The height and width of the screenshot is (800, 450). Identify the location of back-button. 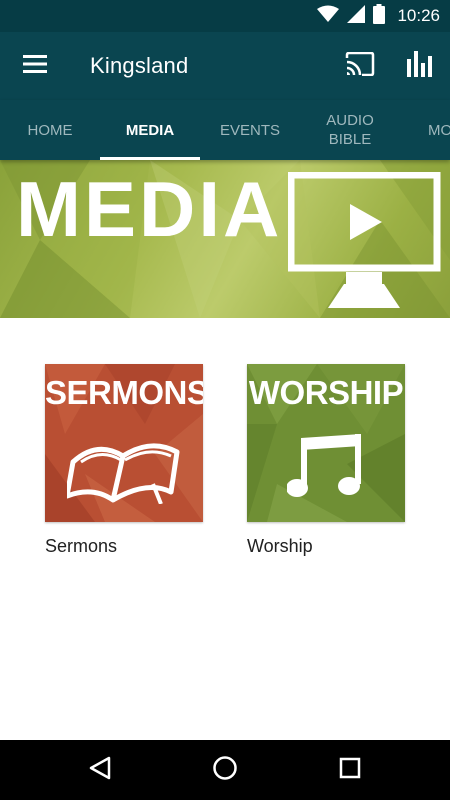
(100, 770).